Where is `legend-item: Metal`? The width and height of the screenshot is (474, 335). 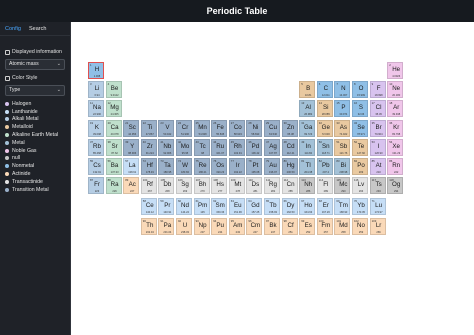 legend-item: Metal is located at coordinates (38, 143).